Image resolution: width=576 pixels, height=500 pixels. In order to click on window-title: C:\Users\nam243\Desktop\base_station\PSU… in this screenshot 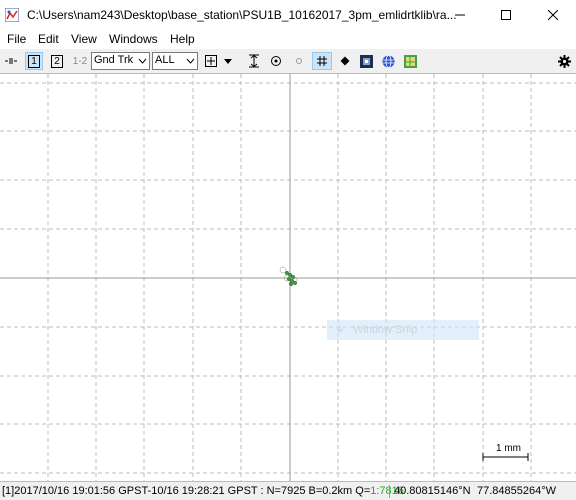, I will do `click(242, 15)`.